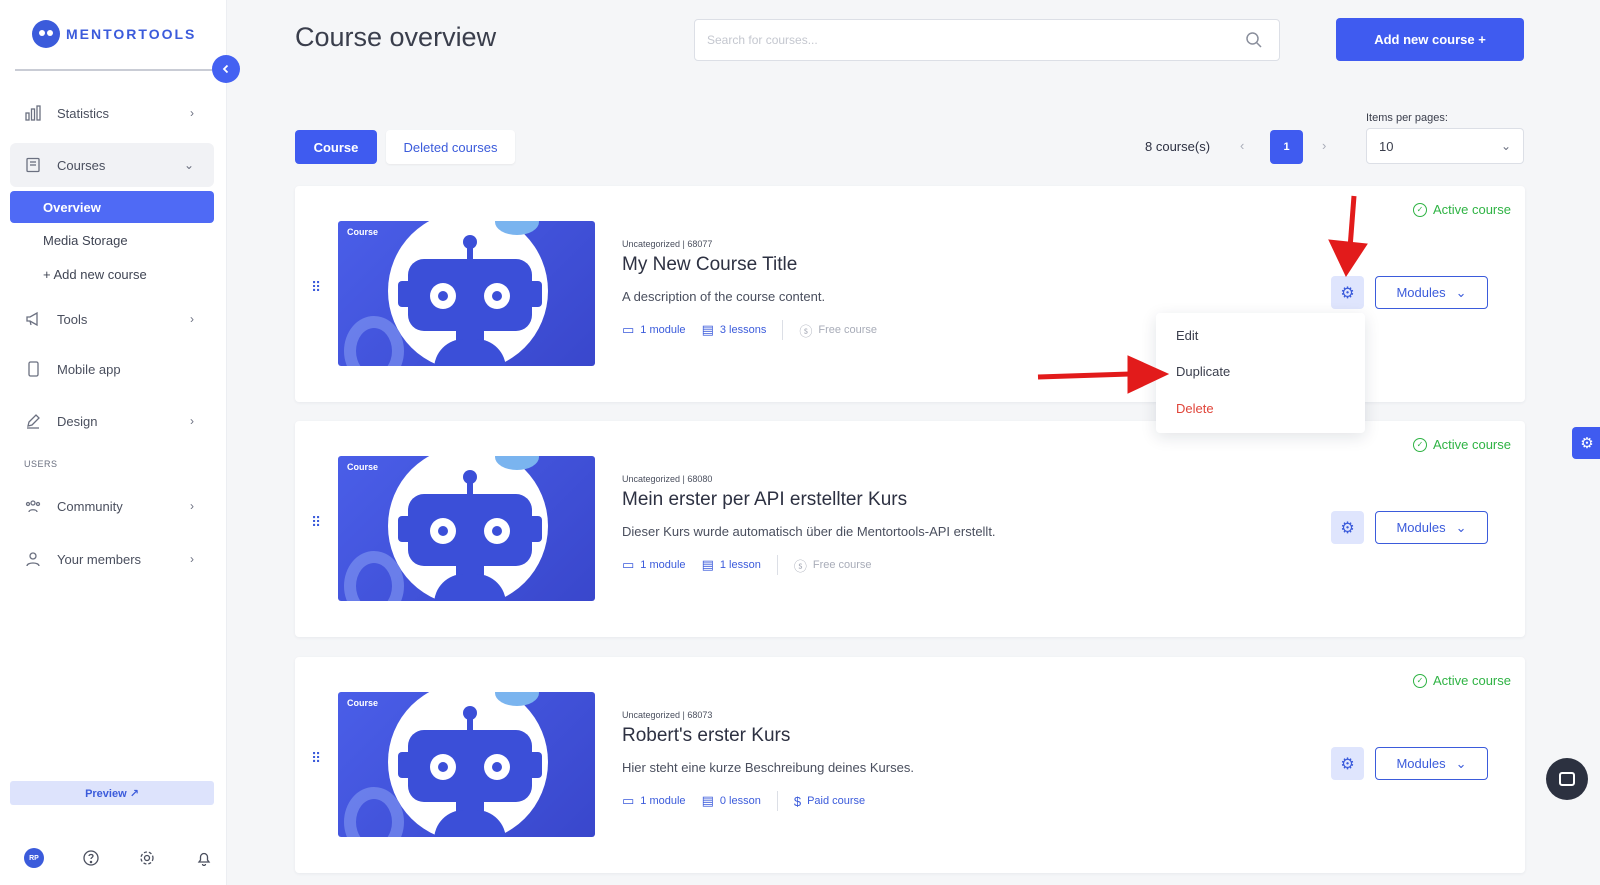 The image size is (1600, 885). Describe the element at coordinates (112, 274) in the screenshot. I see `sidebar-subitem-add-course: + Add new course` at that location.